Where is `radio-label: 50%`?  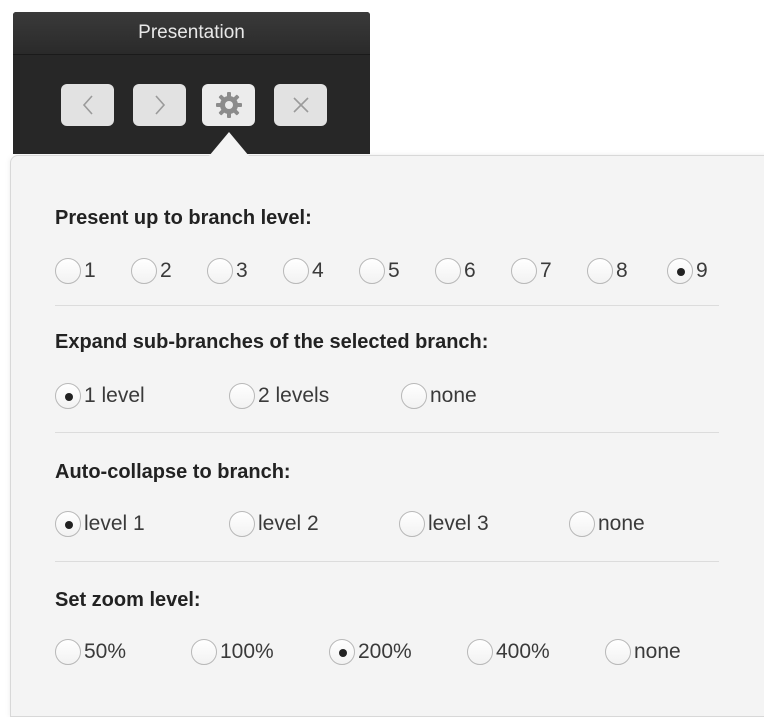 radio-label: 50% is located at coordinates (105, 651).